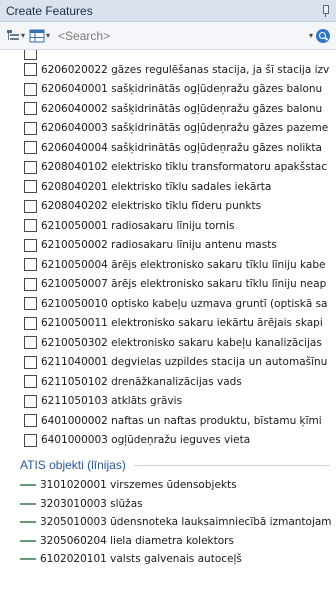 The height and width of the screenshot is (591, 336). Describe the element at coordinates (138, 485) in the screenshot. I see `template-label: 3101020001 virszemes ūdensobjekts` at that location.